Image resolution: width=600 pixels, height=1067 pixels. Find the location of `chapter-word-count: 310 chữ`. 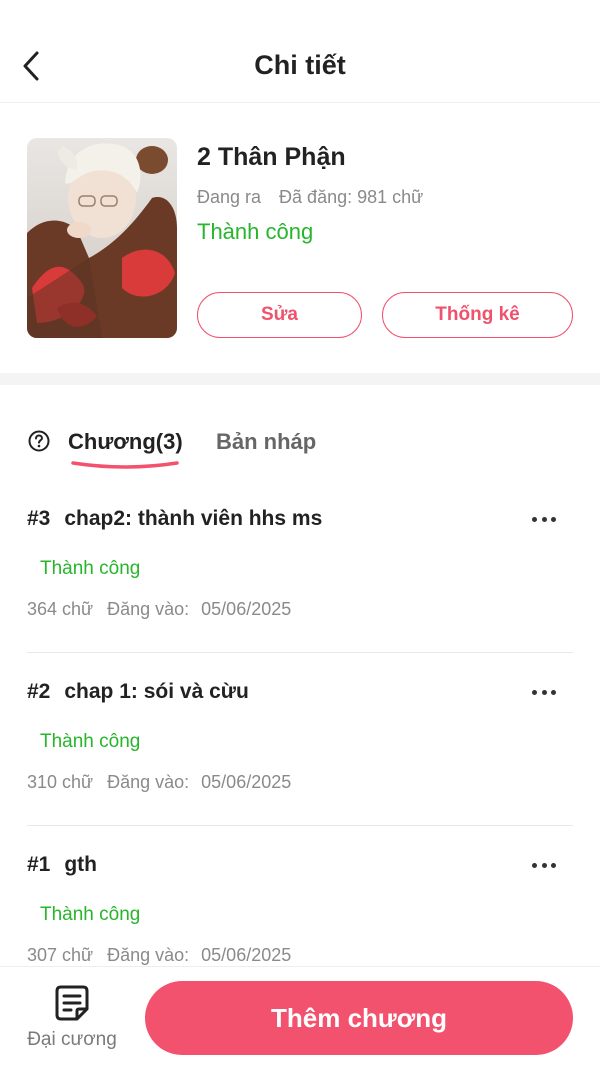

chapter-word-count: 310 chữ is located at coordinates (60, 782).